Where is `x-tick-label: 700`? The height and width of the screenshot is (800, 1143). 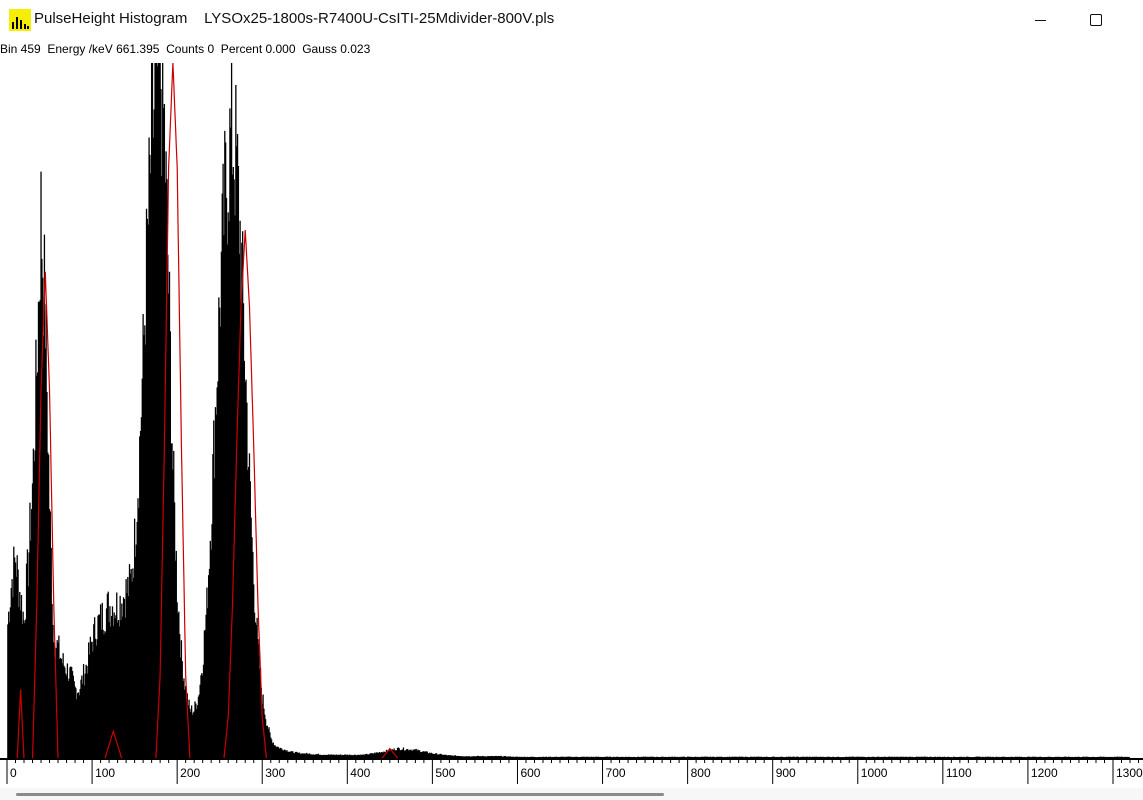 x-tick-label: 700 is located at coordinates (616, 773).